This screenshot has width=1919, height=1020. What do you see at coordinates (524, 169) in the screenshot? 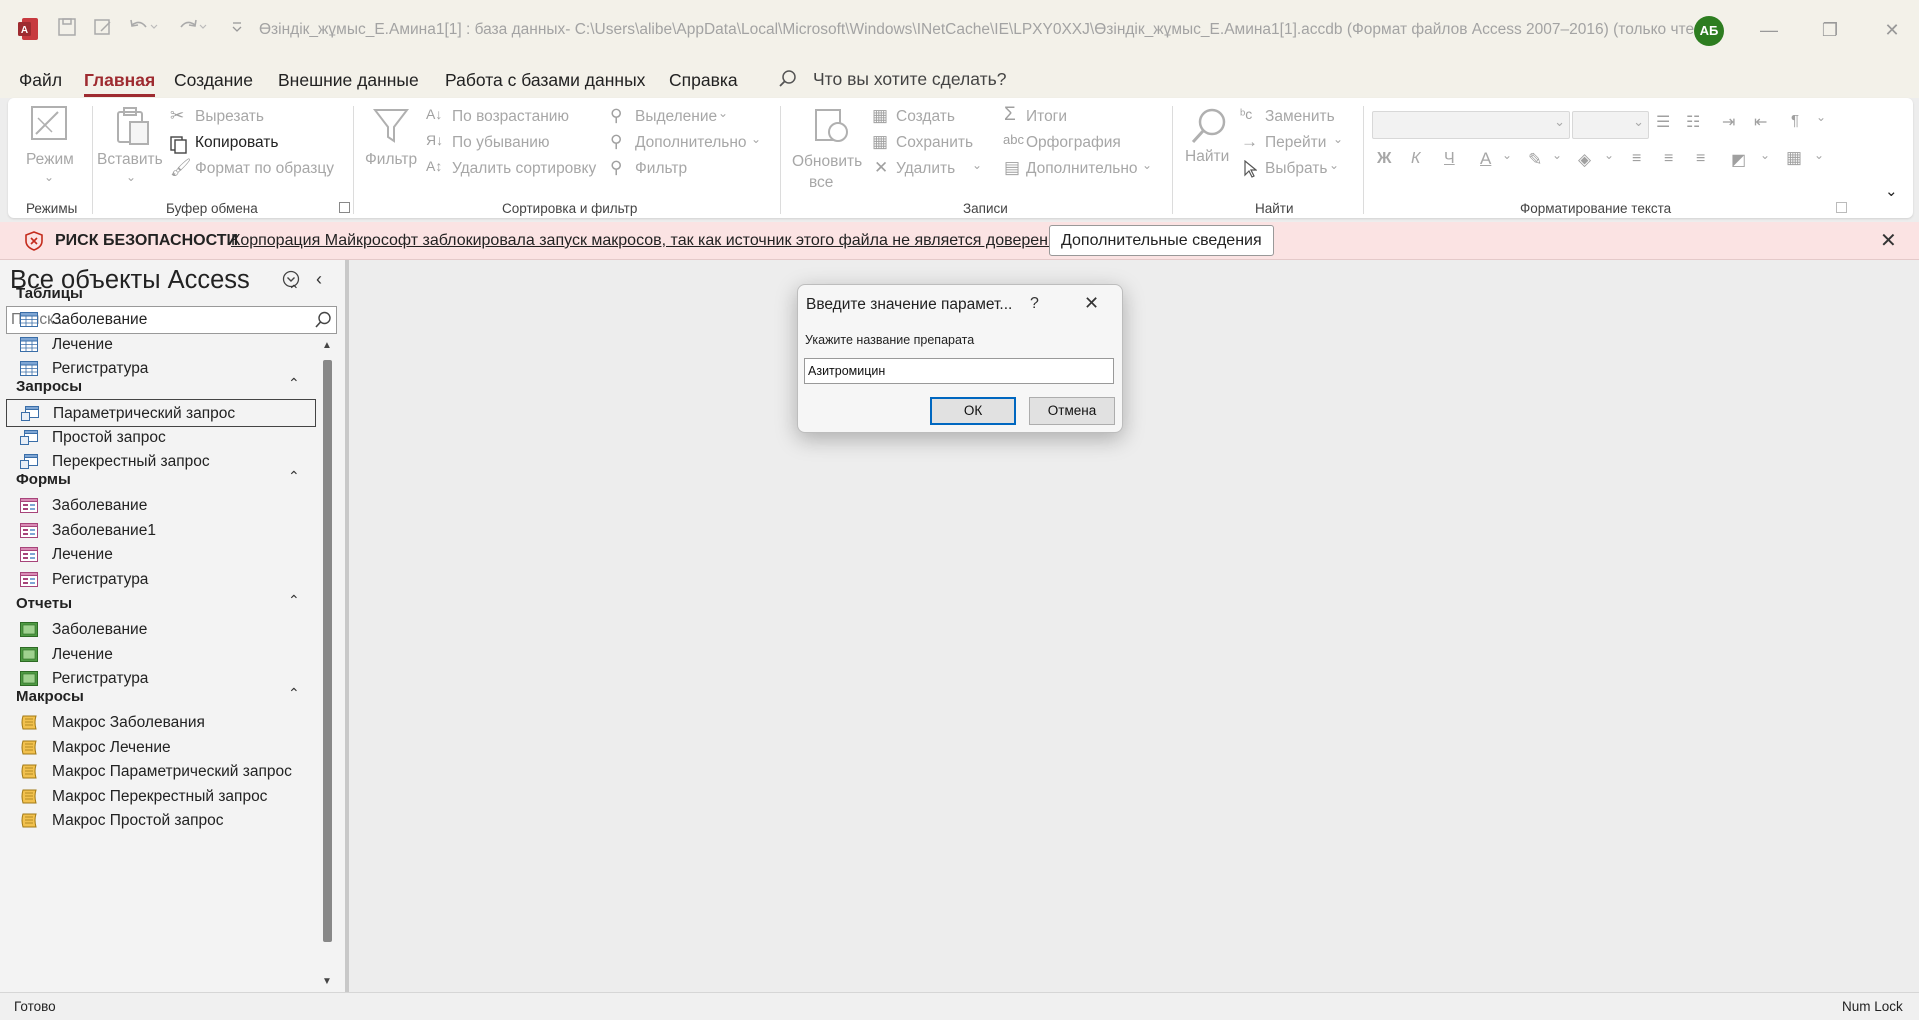
I see `remove-sort-button: Удалить сортировку` at bounding box center [524, 169].